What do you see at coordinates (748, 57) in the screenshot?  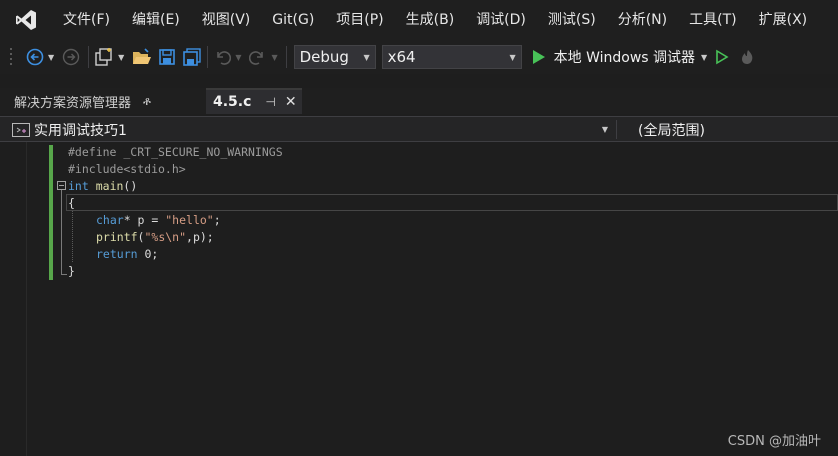 I see `hot-reload-icon` at bounding box center [748, 57].